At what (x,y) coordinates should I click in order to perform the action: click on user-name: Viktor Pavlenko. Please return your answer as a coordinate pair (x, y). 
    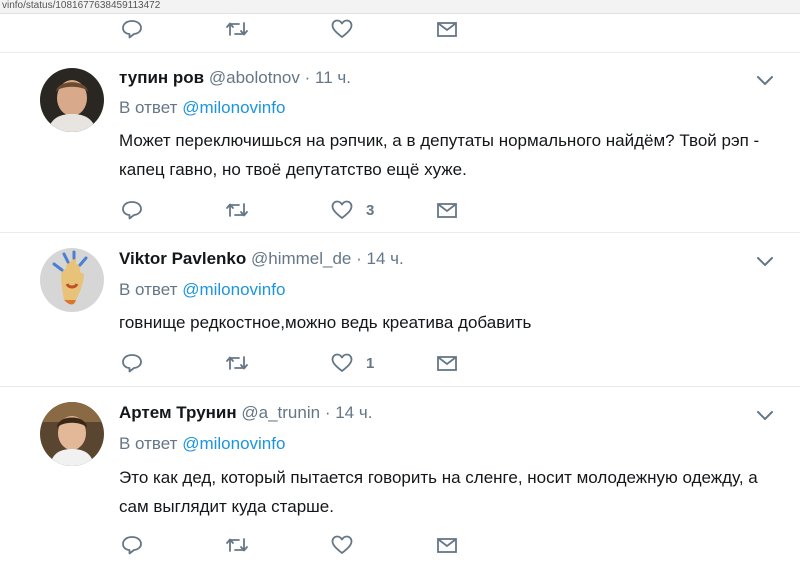
    Looking at the image, I should click on (182, 258).